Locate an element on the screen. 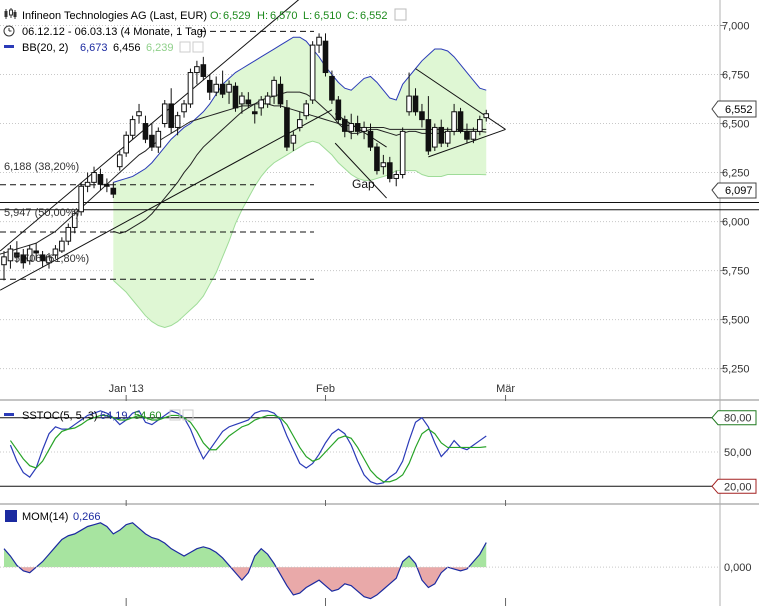  x-tick-label: Feb is located at coordinates (325, 389).